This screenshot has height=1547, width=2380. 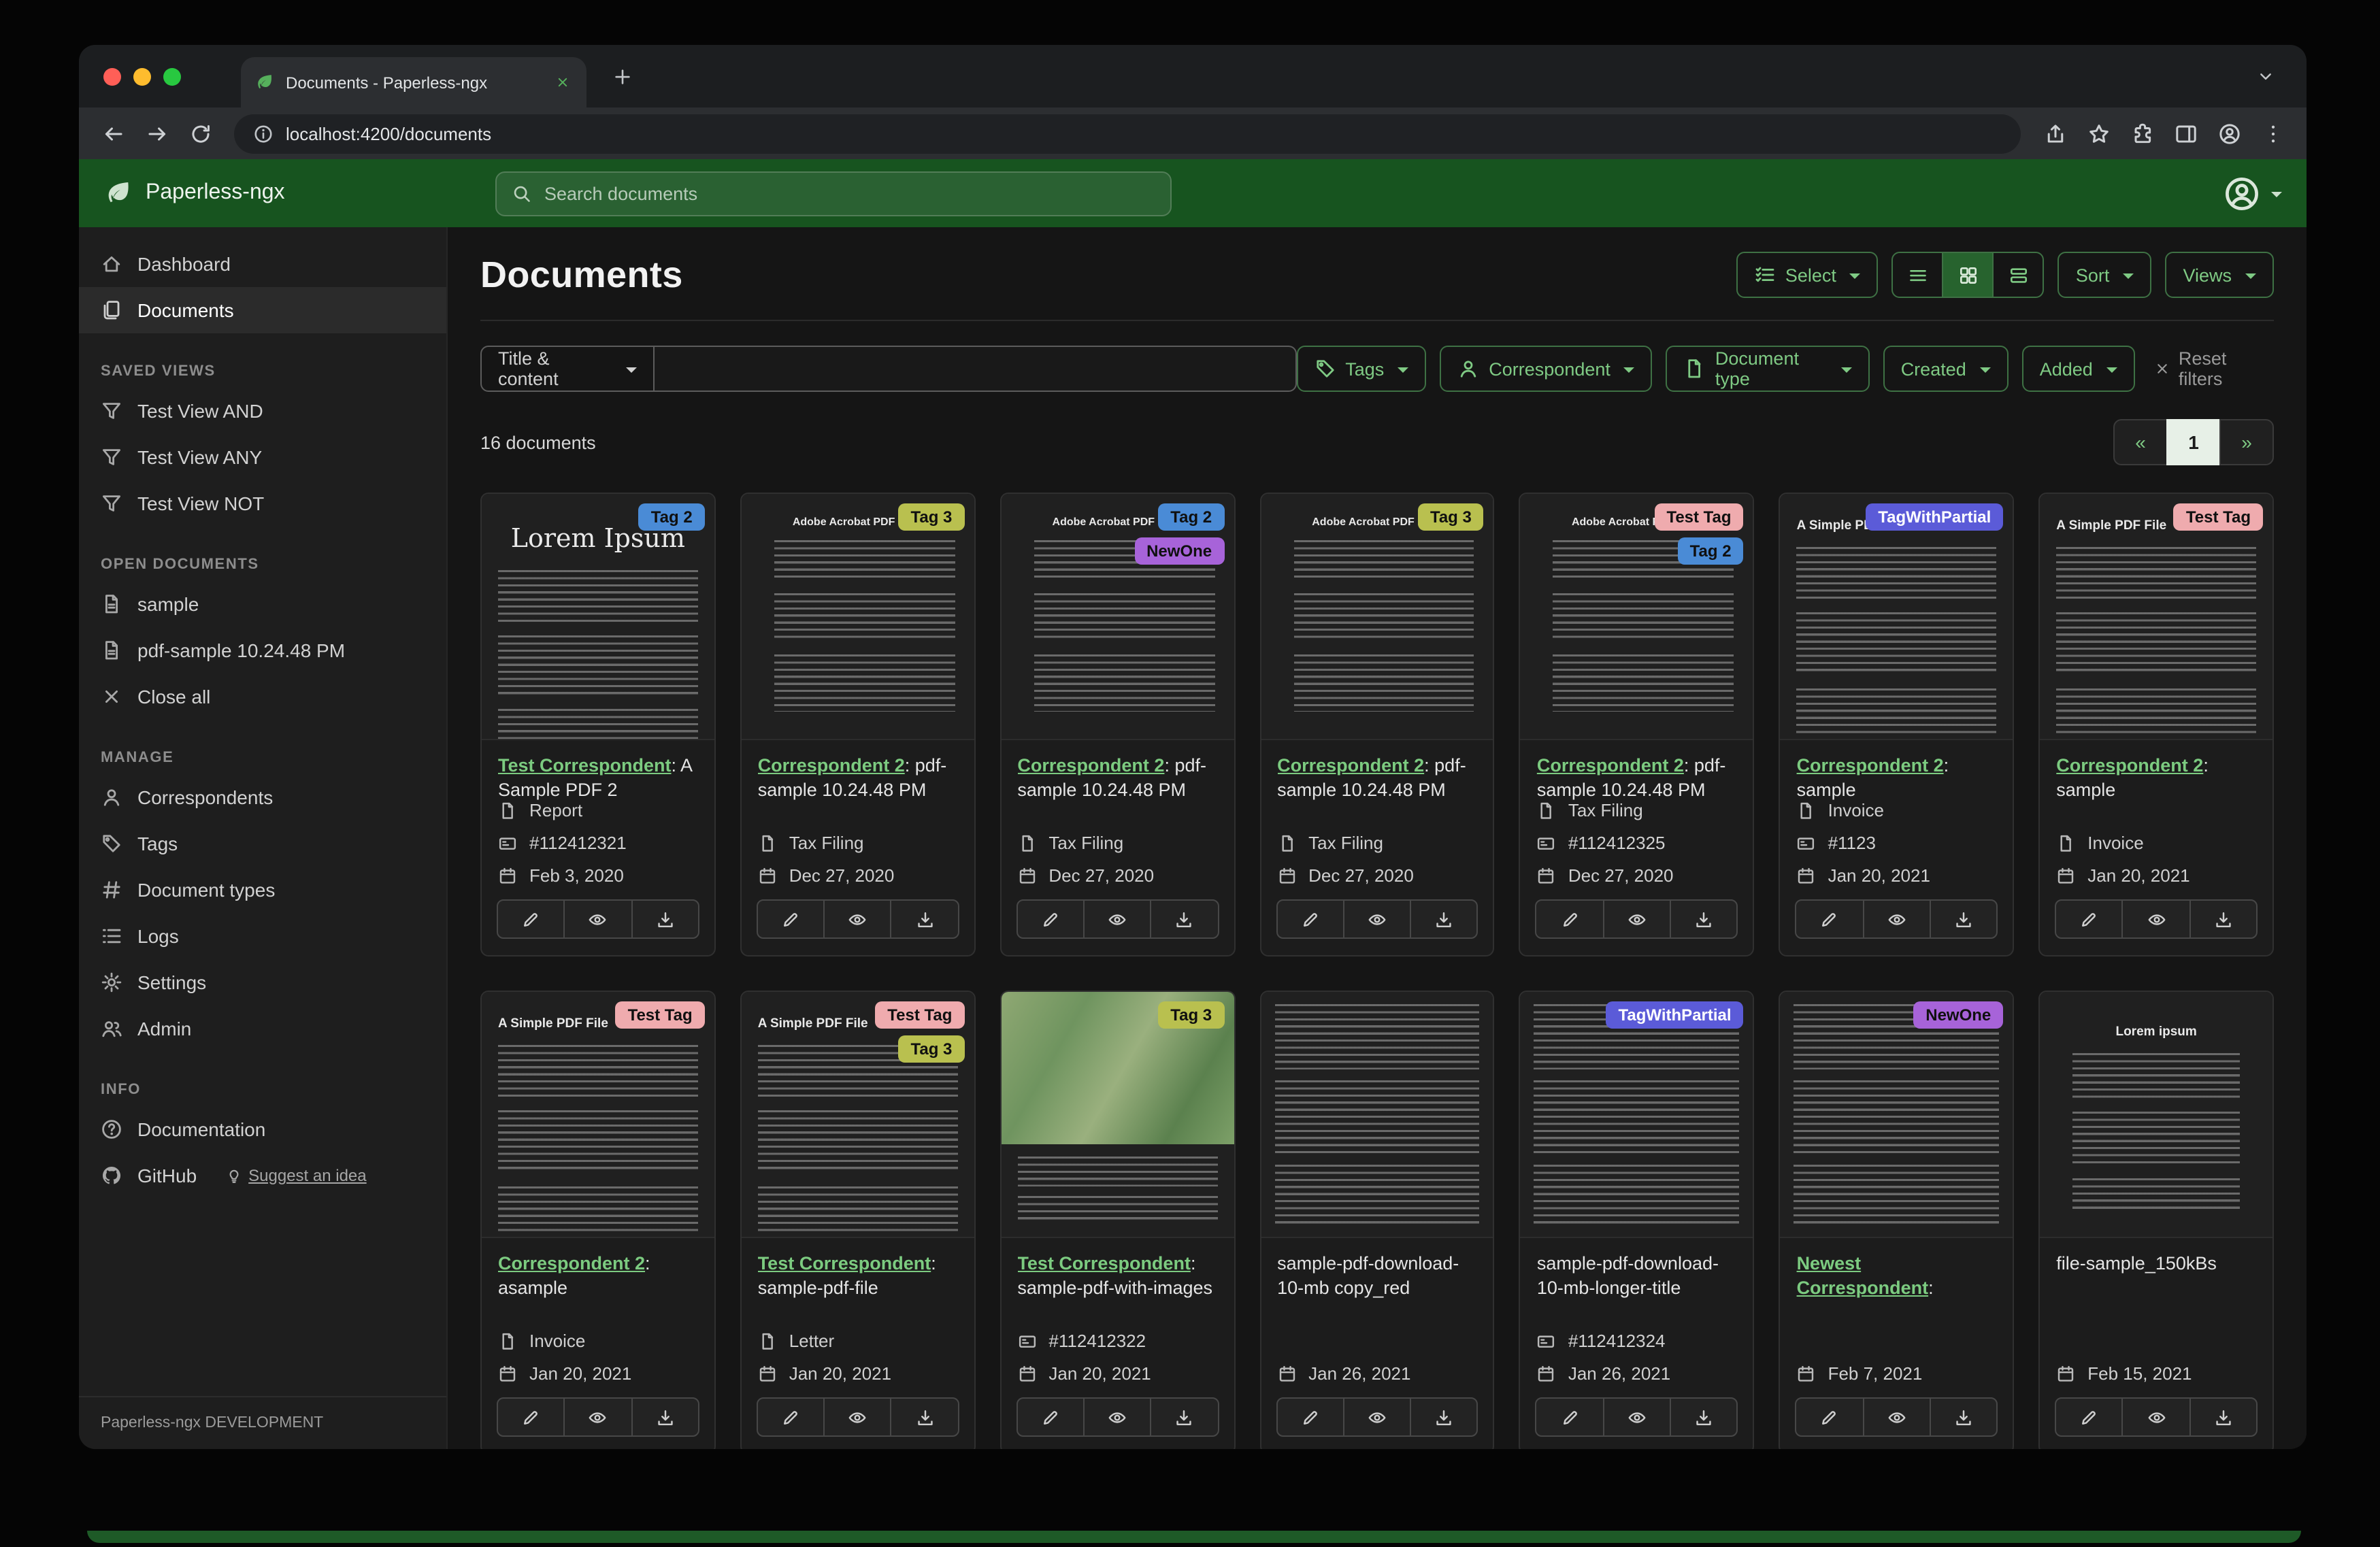 What do you see at coordinates (262, 604) in the screenshot?
I see `sidebar-item-sample: sample` at bounding box center [262, 604].